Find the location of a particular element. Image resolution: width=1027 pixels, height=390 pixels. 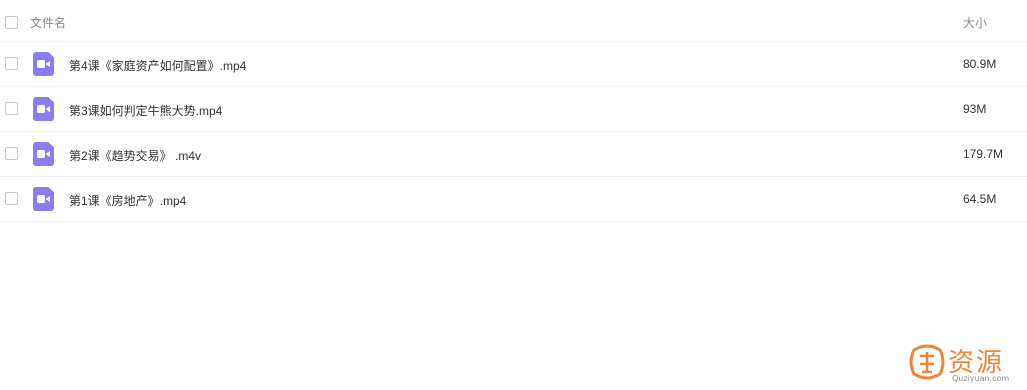

watermark-url: Quziyuan.com is located at coordinates (981, 378).